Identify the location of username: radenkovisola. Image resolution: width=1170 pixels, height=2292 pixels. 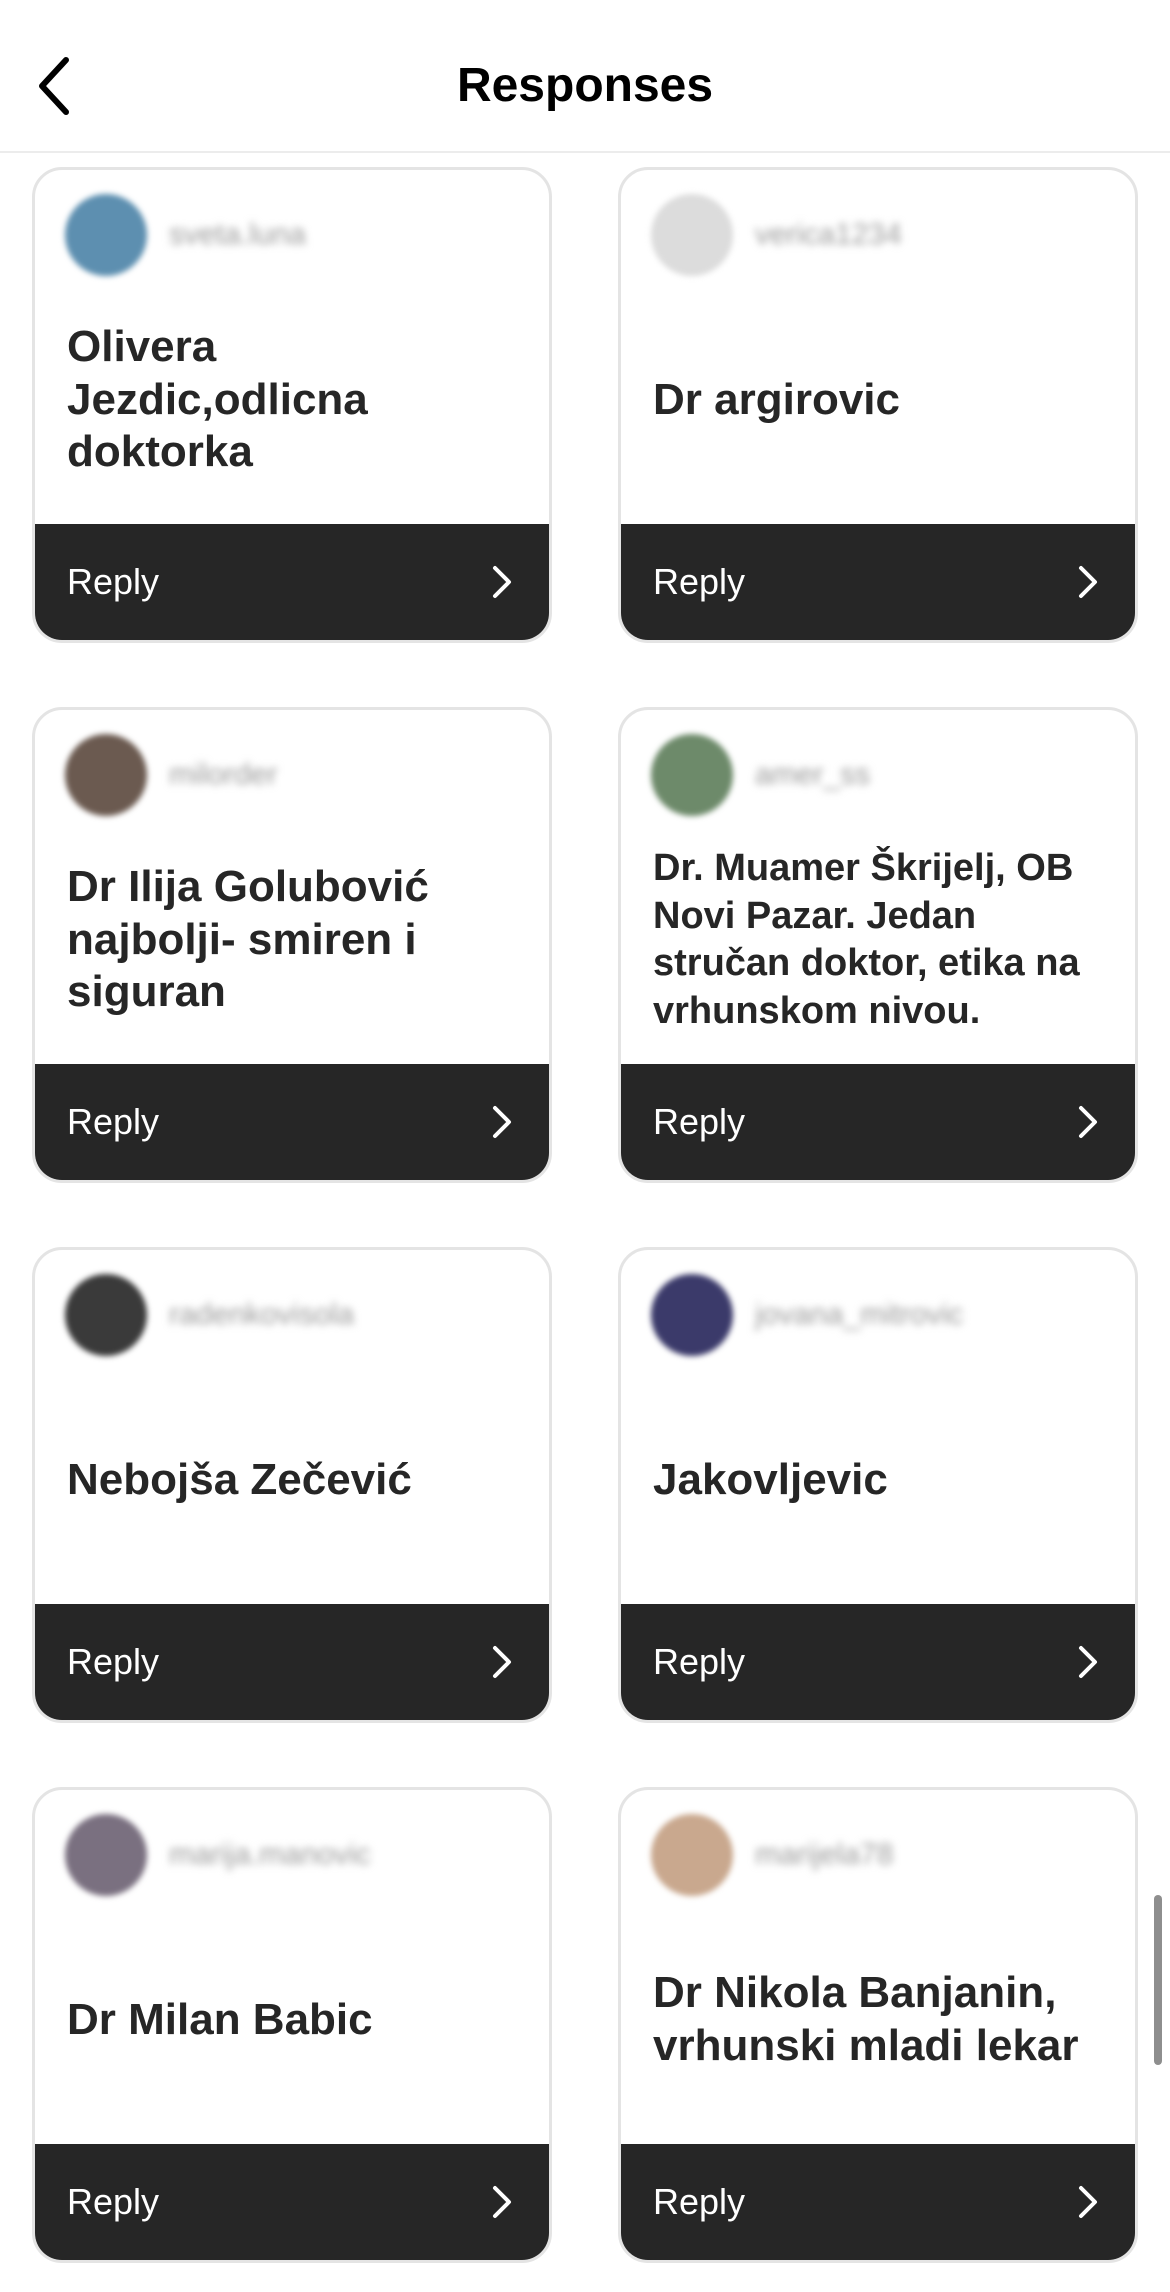
(262, 1314).